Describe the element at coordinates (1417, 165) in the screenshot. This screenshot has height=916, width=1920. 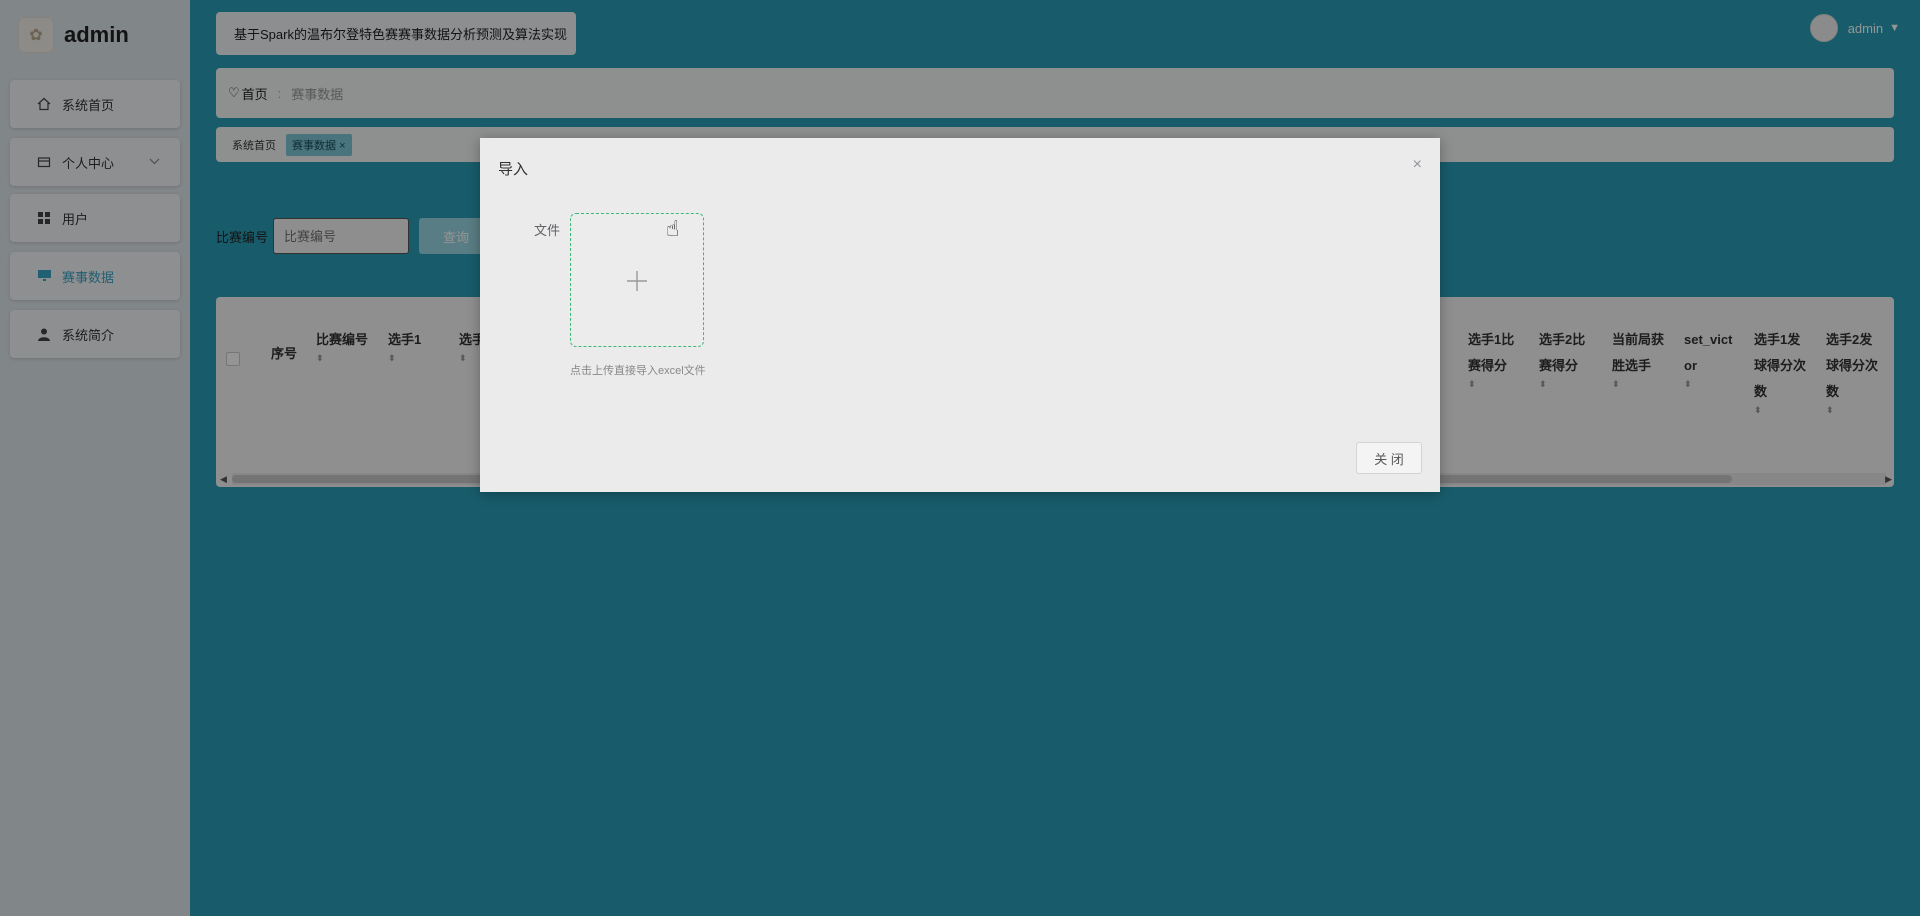
I see `close-icon: ×` at that location.